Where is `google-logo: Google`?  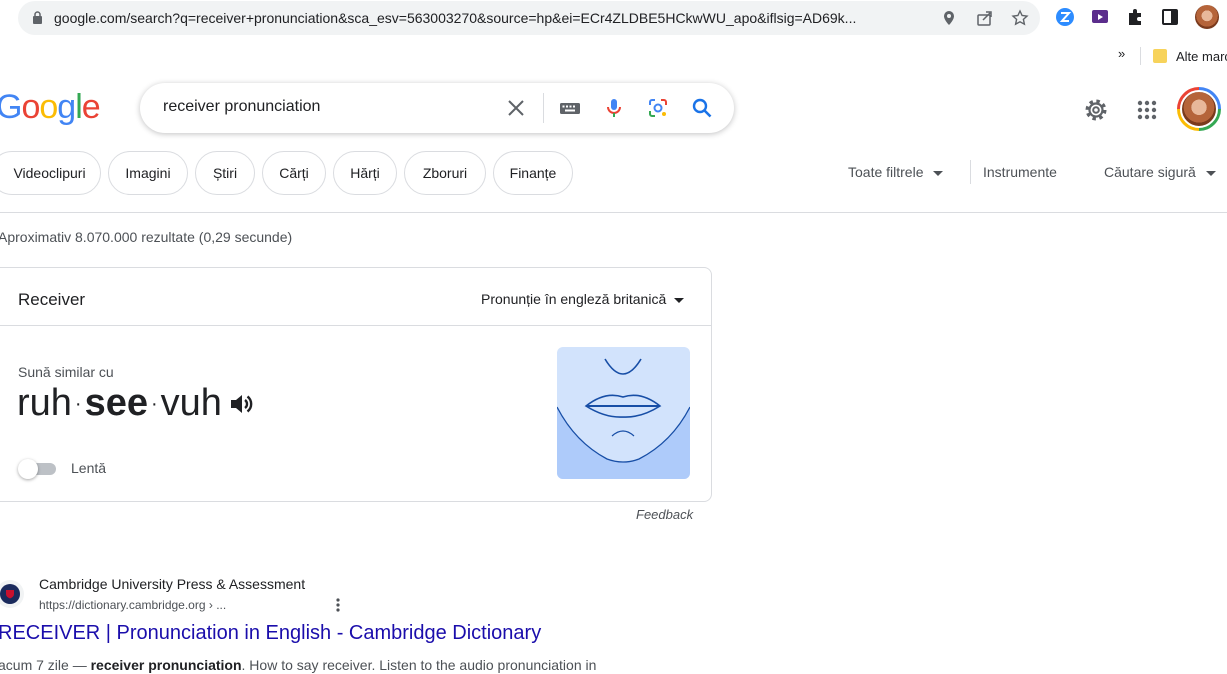
google-logo: Google is located at coordinates (50, 107).